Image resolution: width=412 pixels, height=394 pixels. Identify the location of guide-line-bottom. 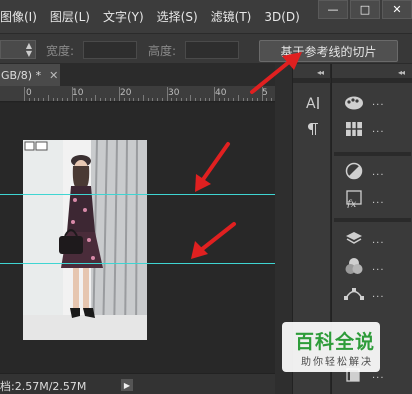
(137, 263).